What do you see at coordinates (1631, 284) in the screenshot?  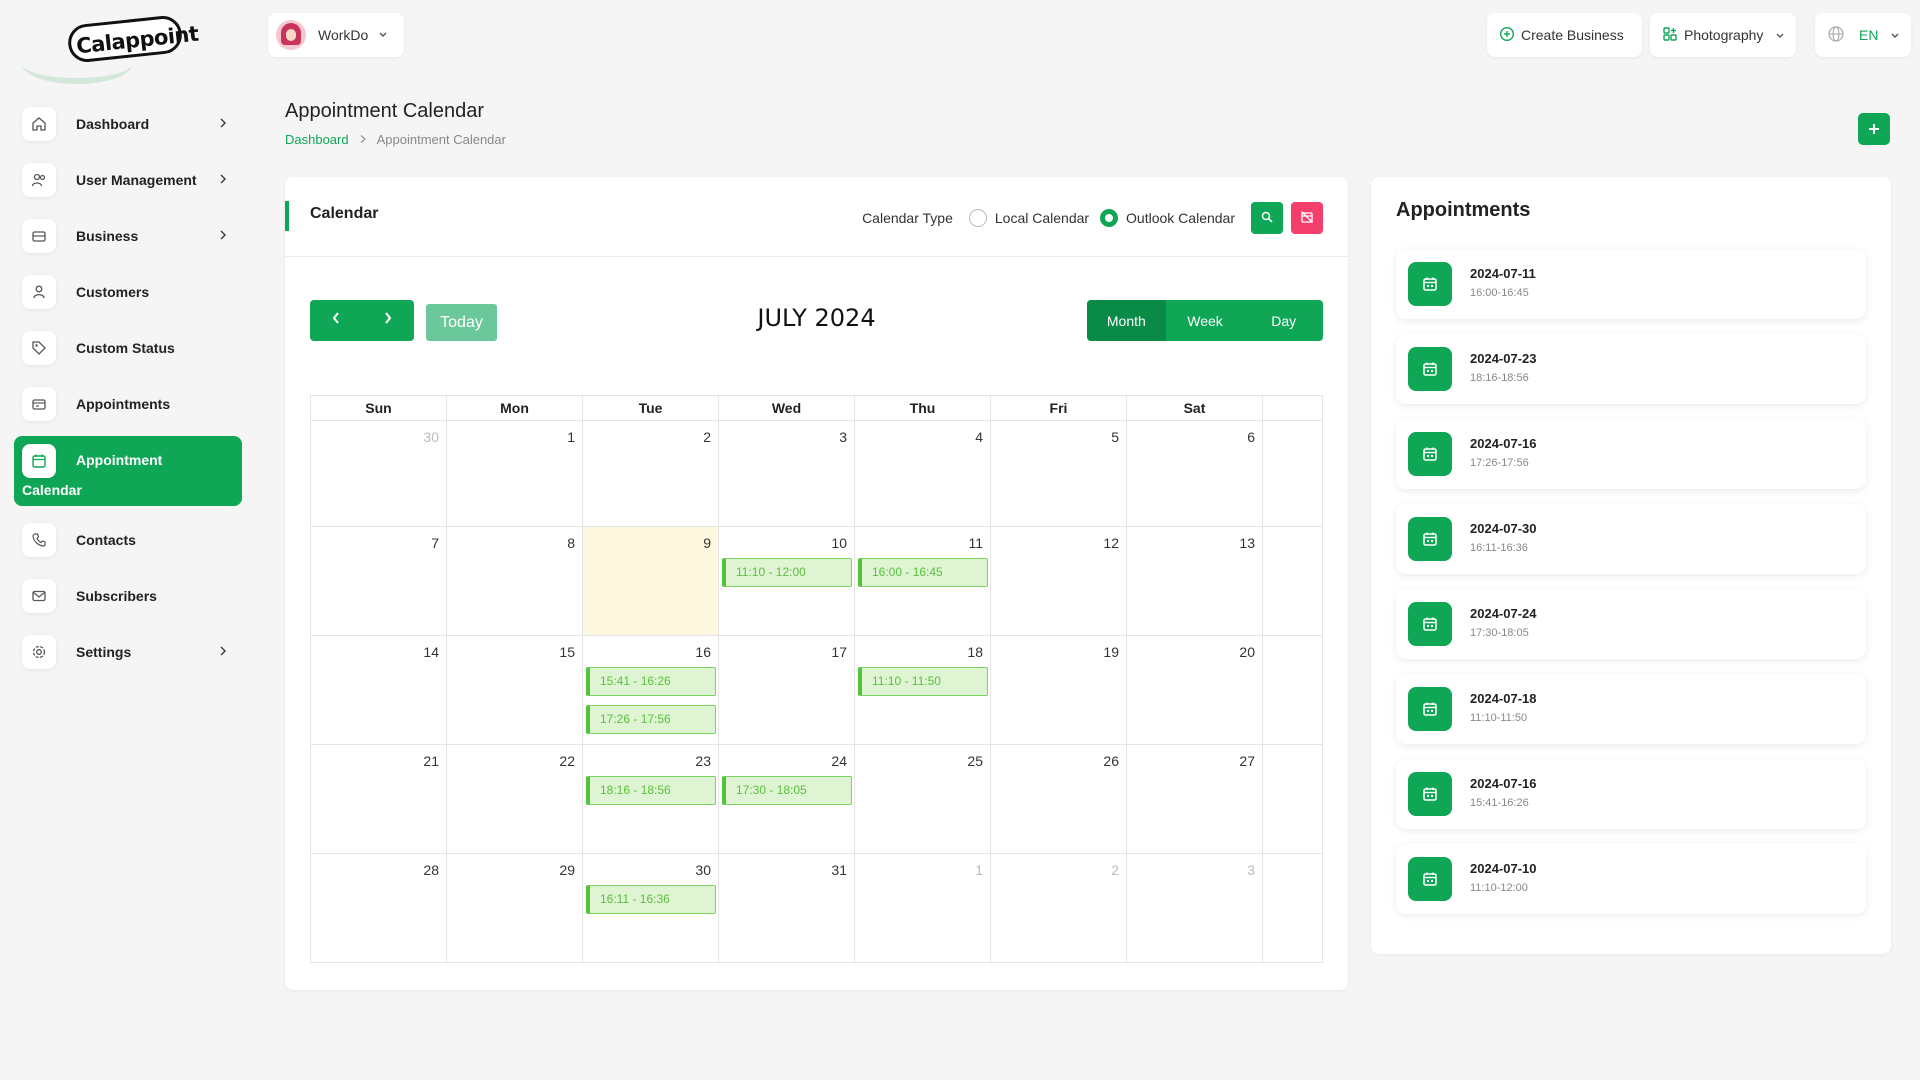 I see `appointment-list-item: 2024-07-11 16:00-16:45` at bounding box center [1631, 284].